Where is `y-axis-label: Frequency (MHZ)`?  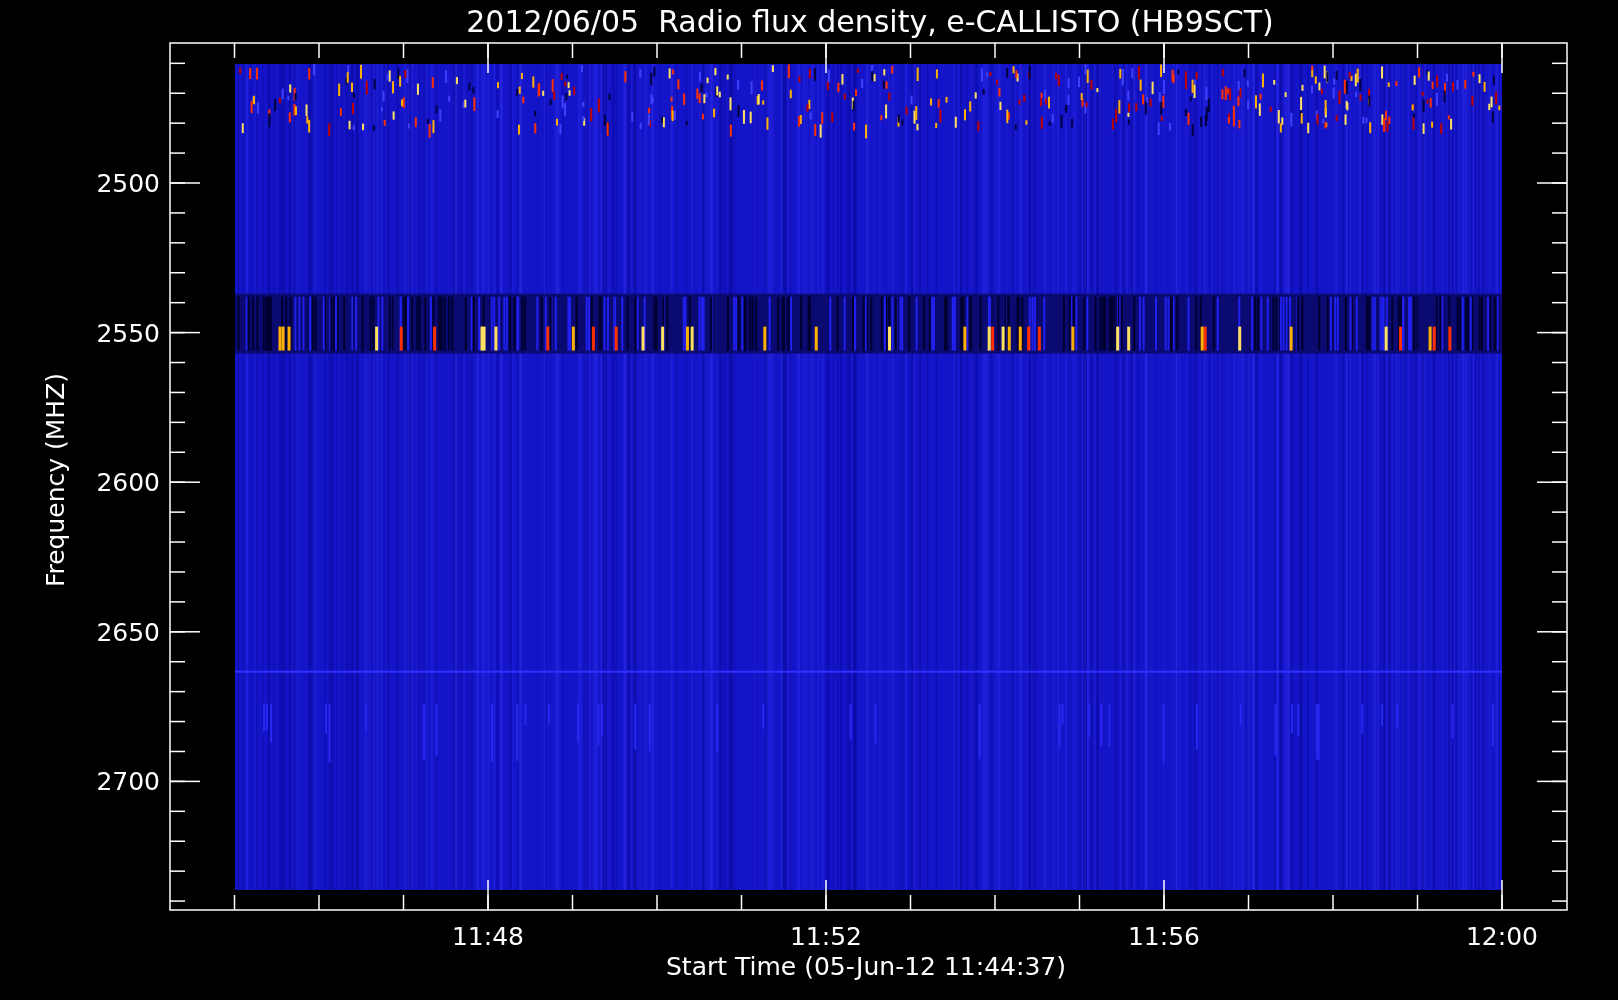 y-axis-label: Frequency (MHZ) is located at coordinates (55, 480).